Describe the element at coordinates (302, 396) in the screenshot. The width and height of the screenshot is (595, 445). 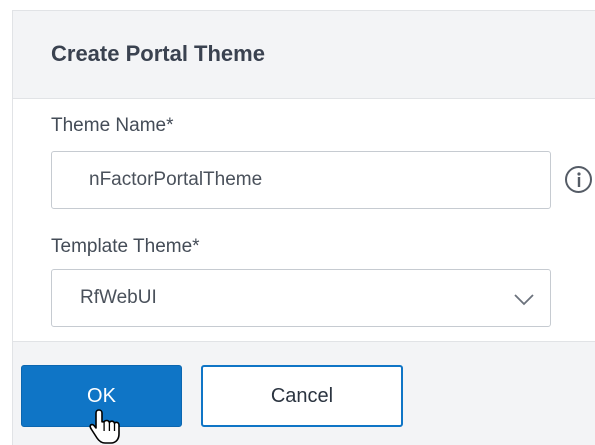
I see `cancel-button: Cancel` at that location.